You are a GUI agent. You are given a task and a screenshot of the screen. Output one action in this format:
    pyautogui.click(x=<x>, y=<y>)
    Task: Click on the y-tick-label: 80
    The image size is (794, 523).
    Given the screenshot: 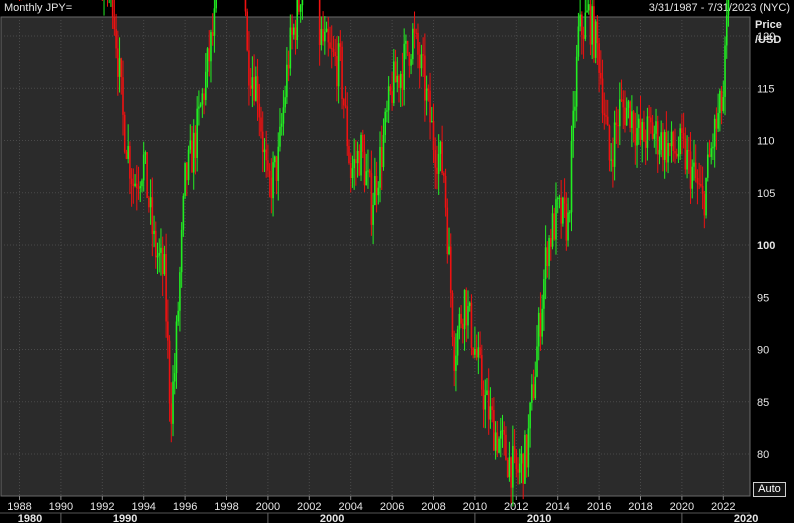 What is the action you would take?
    pyautogui.click(x=763, y=455)
    